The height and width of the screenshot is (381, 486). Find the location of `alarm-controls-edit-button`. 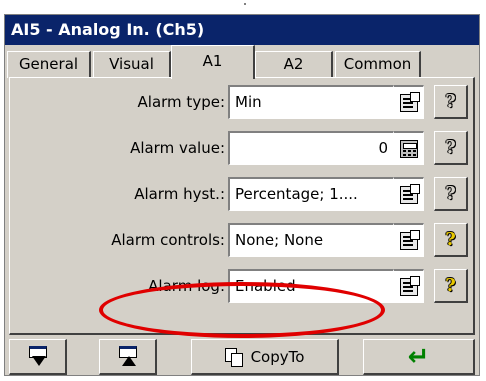

alarm-controls-edit-button is located at coordinates (409, 240).